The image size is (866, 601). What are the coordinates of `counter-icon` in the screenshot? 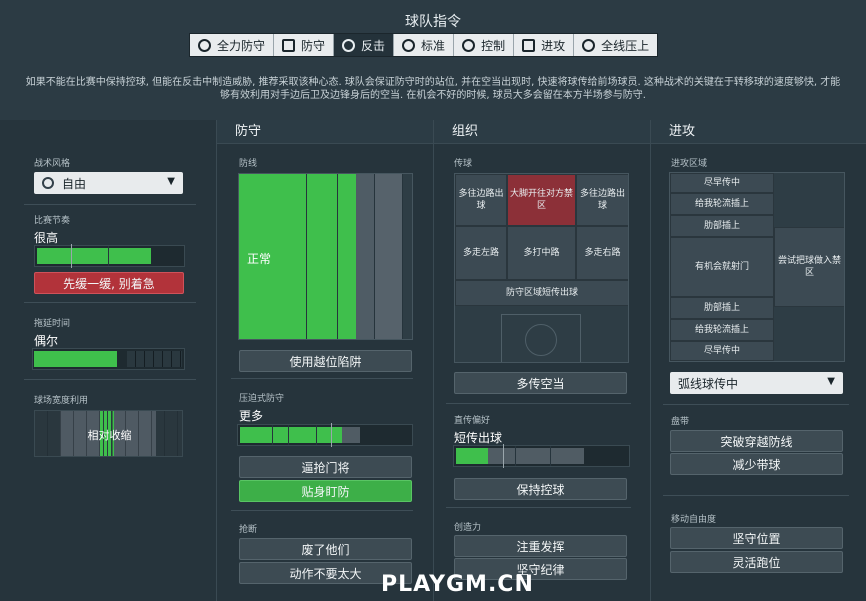 It's located at (349, 45).